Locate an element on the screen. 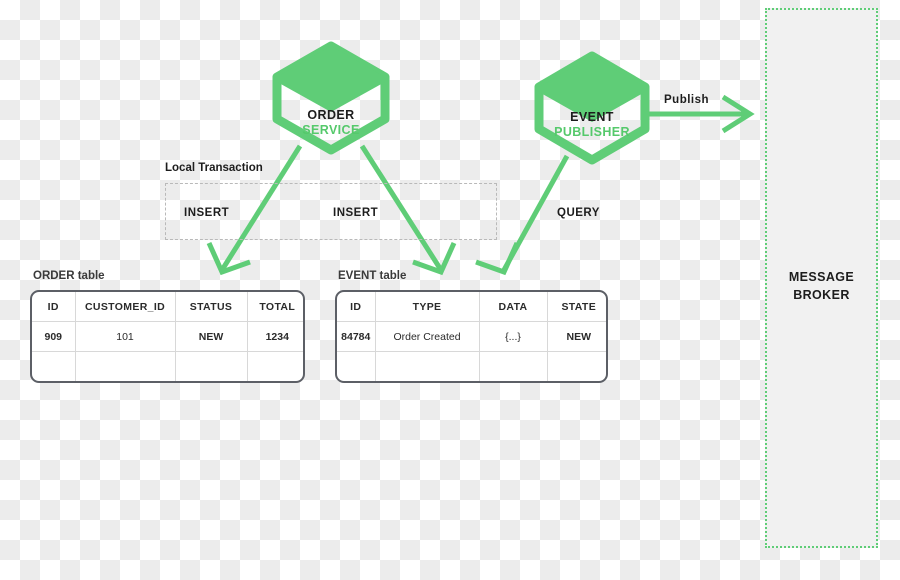  order-table-cell-id: 909 is located at coordinates (54, 336).